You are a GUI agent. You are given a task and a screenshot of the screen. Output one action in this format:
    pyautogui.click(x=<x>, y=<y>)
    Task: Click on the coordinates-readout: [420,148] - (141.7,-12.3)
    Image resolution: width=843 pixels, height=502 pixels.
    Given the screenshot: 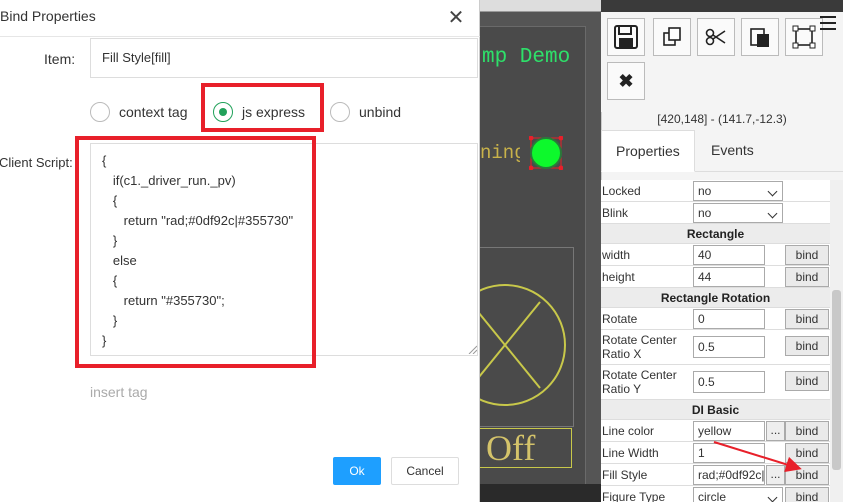 What is the action you would take?
    pyautogui.click(x=722, y=119)
    